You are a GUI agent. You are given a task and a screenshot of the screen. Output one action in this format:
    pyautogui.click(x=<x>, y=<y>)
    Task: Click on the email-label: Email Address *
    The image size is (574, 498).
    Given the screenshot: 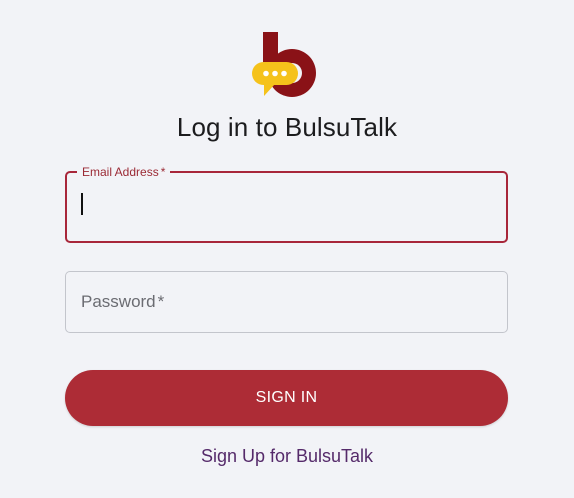 What is the action you would take?
    pyautogui.click(x=124, y=172)
    